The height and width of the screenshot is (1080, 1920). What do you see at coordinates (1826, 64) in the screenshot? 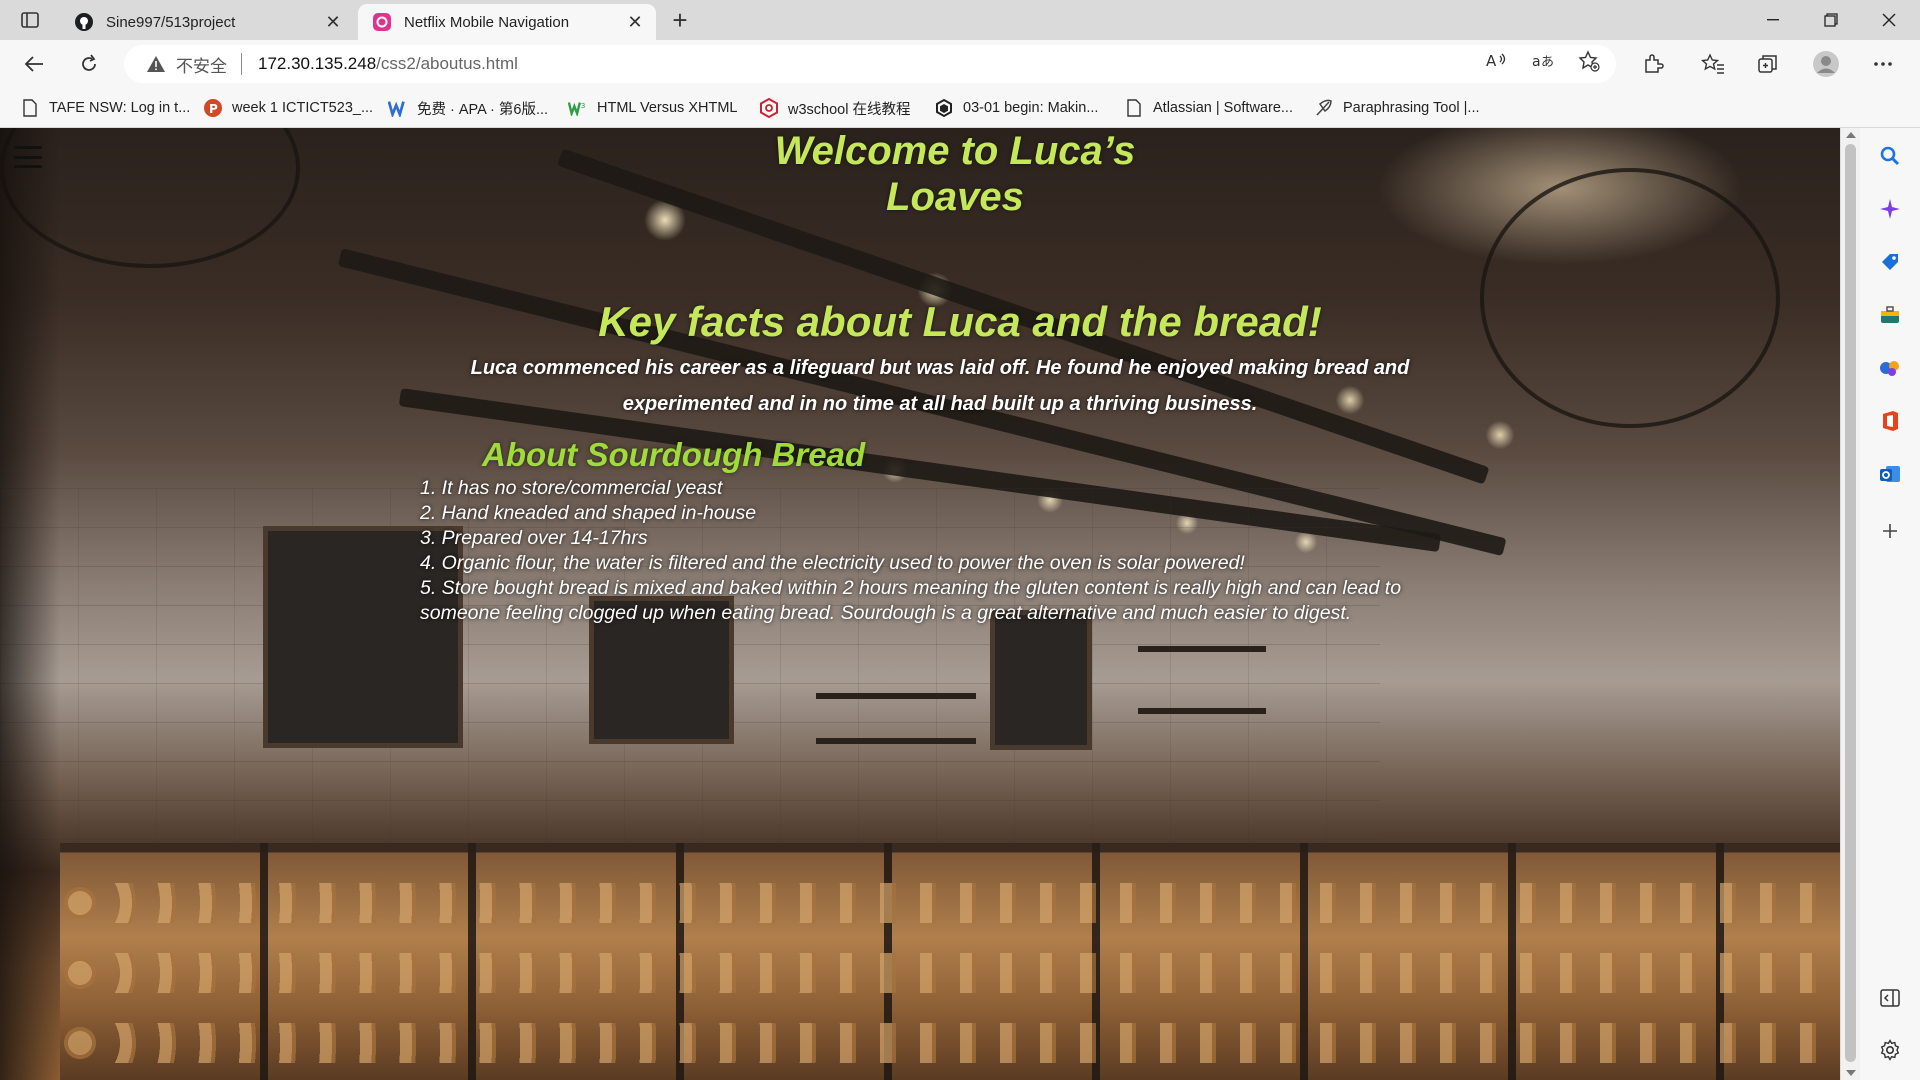
I see `profile-avatar-icon` at bounding box center [1826, 64].